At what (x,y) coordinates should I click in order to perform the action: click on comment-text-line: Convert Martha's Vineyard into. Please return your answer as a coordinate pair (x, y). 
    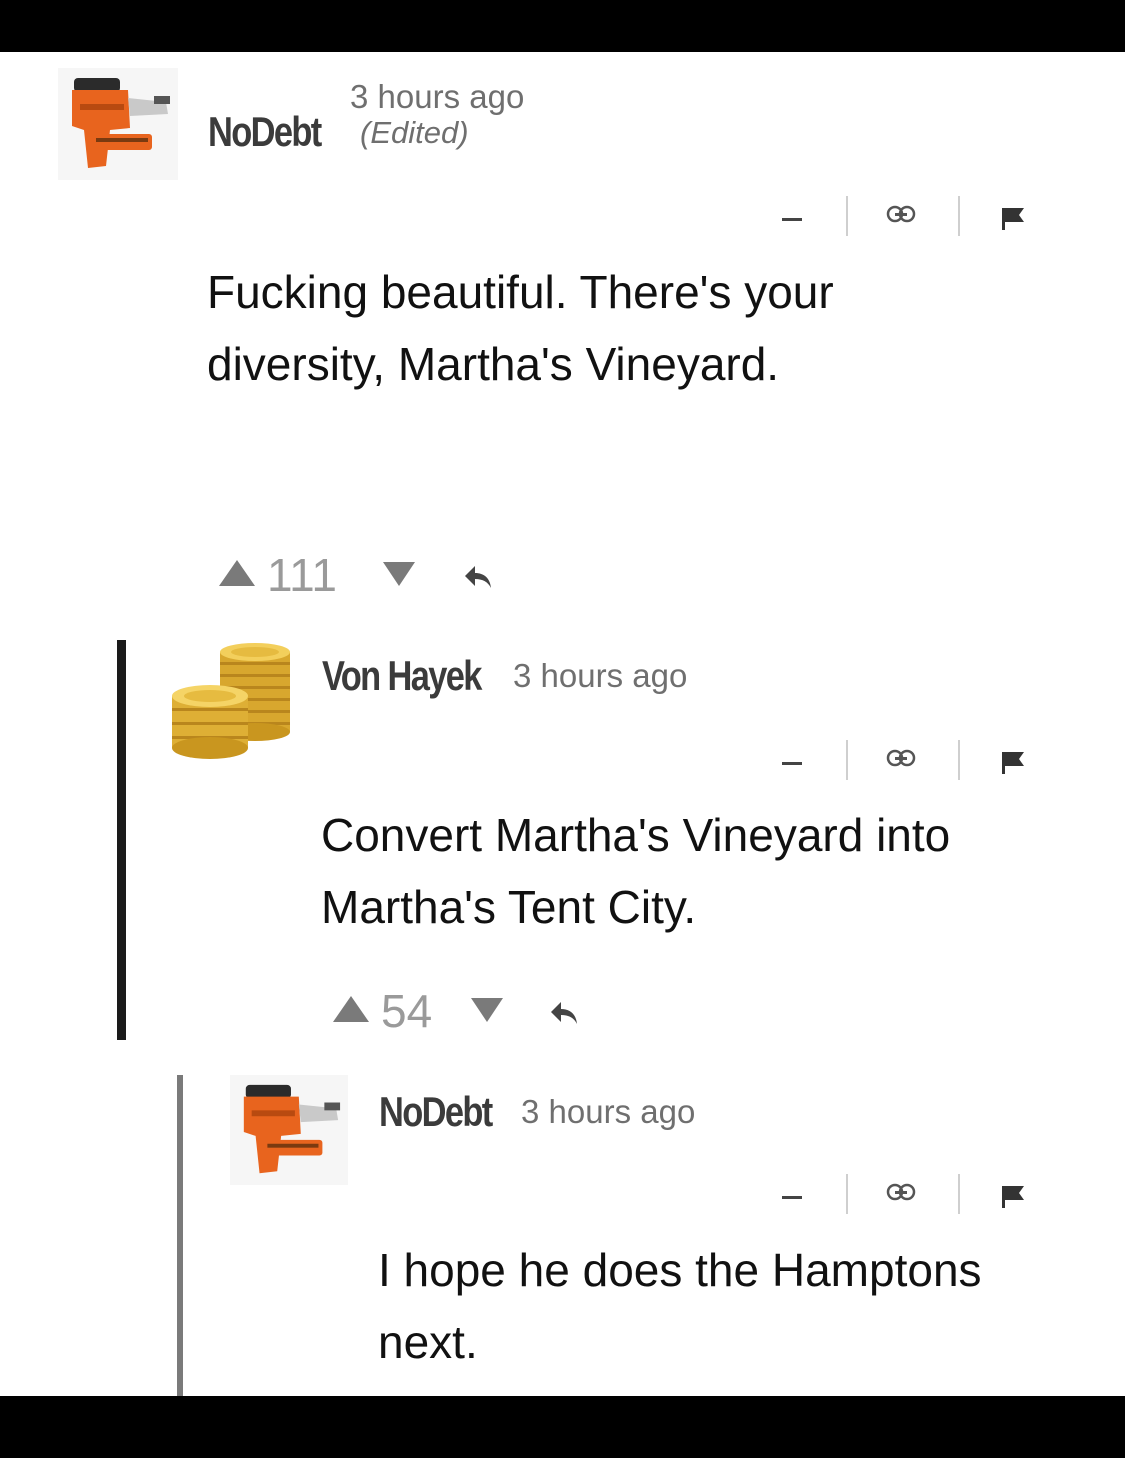
    Looking at the image, I should click on (636, 835).